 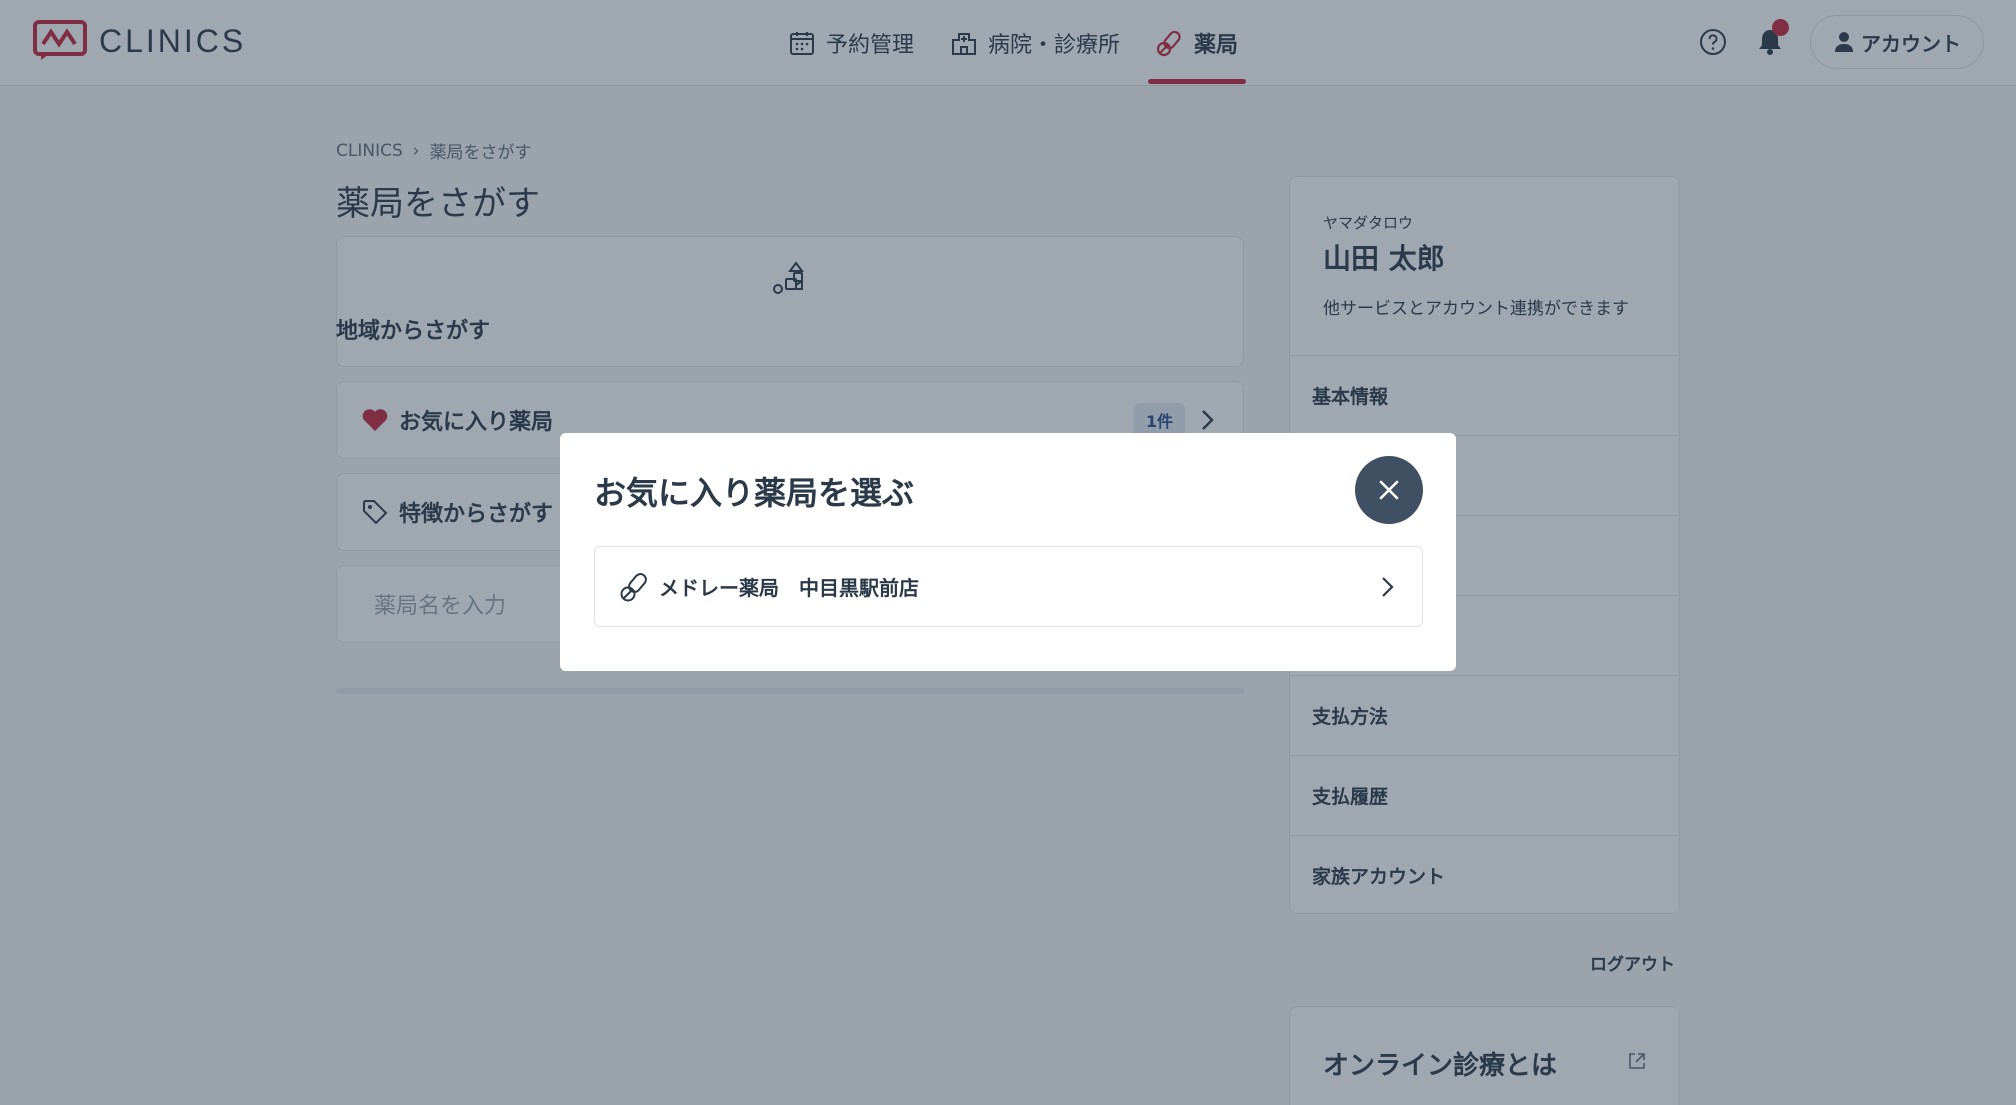 What do you see at coordinates (789, 588) in the screenshot?
I see `pharmacy-name: メドレー薬局 中目黒駅前店` at bounding box center [789, 588].